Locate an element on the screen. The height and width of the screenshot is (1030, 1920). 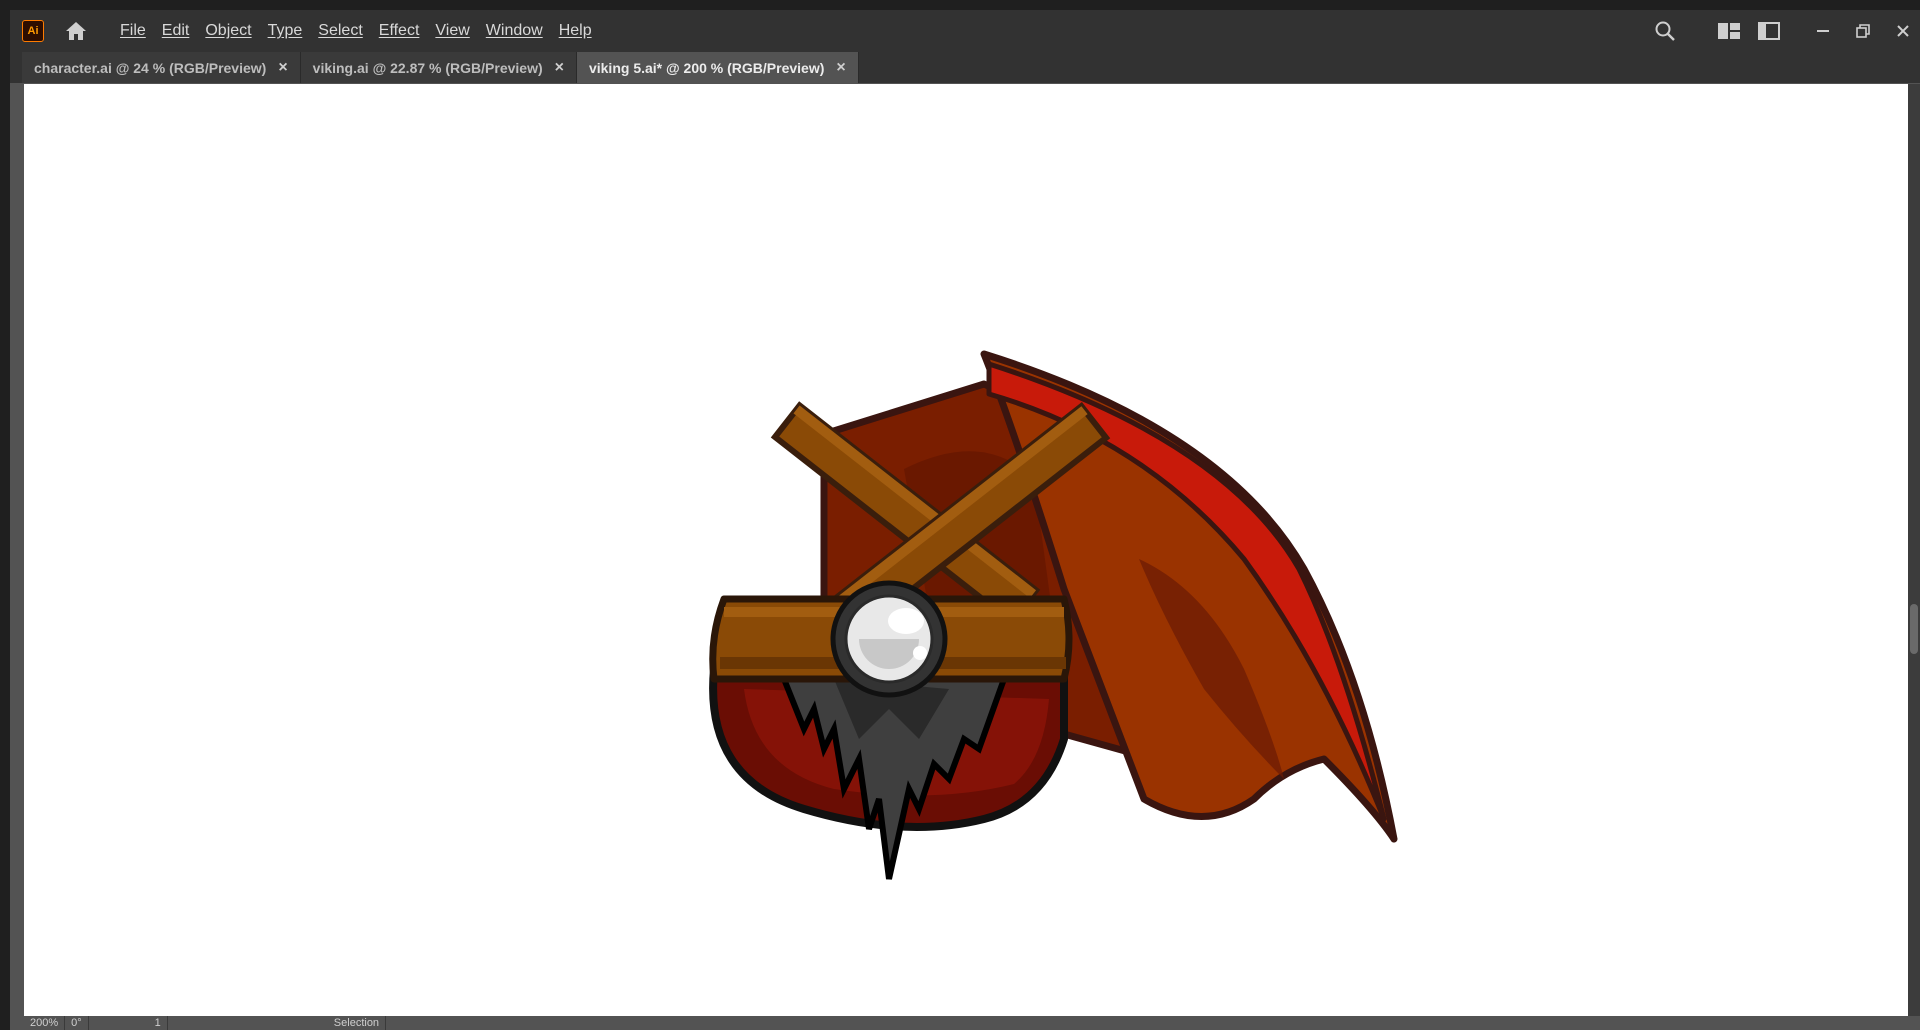
current-tool: Selection is located at coordinates (357, 1023).